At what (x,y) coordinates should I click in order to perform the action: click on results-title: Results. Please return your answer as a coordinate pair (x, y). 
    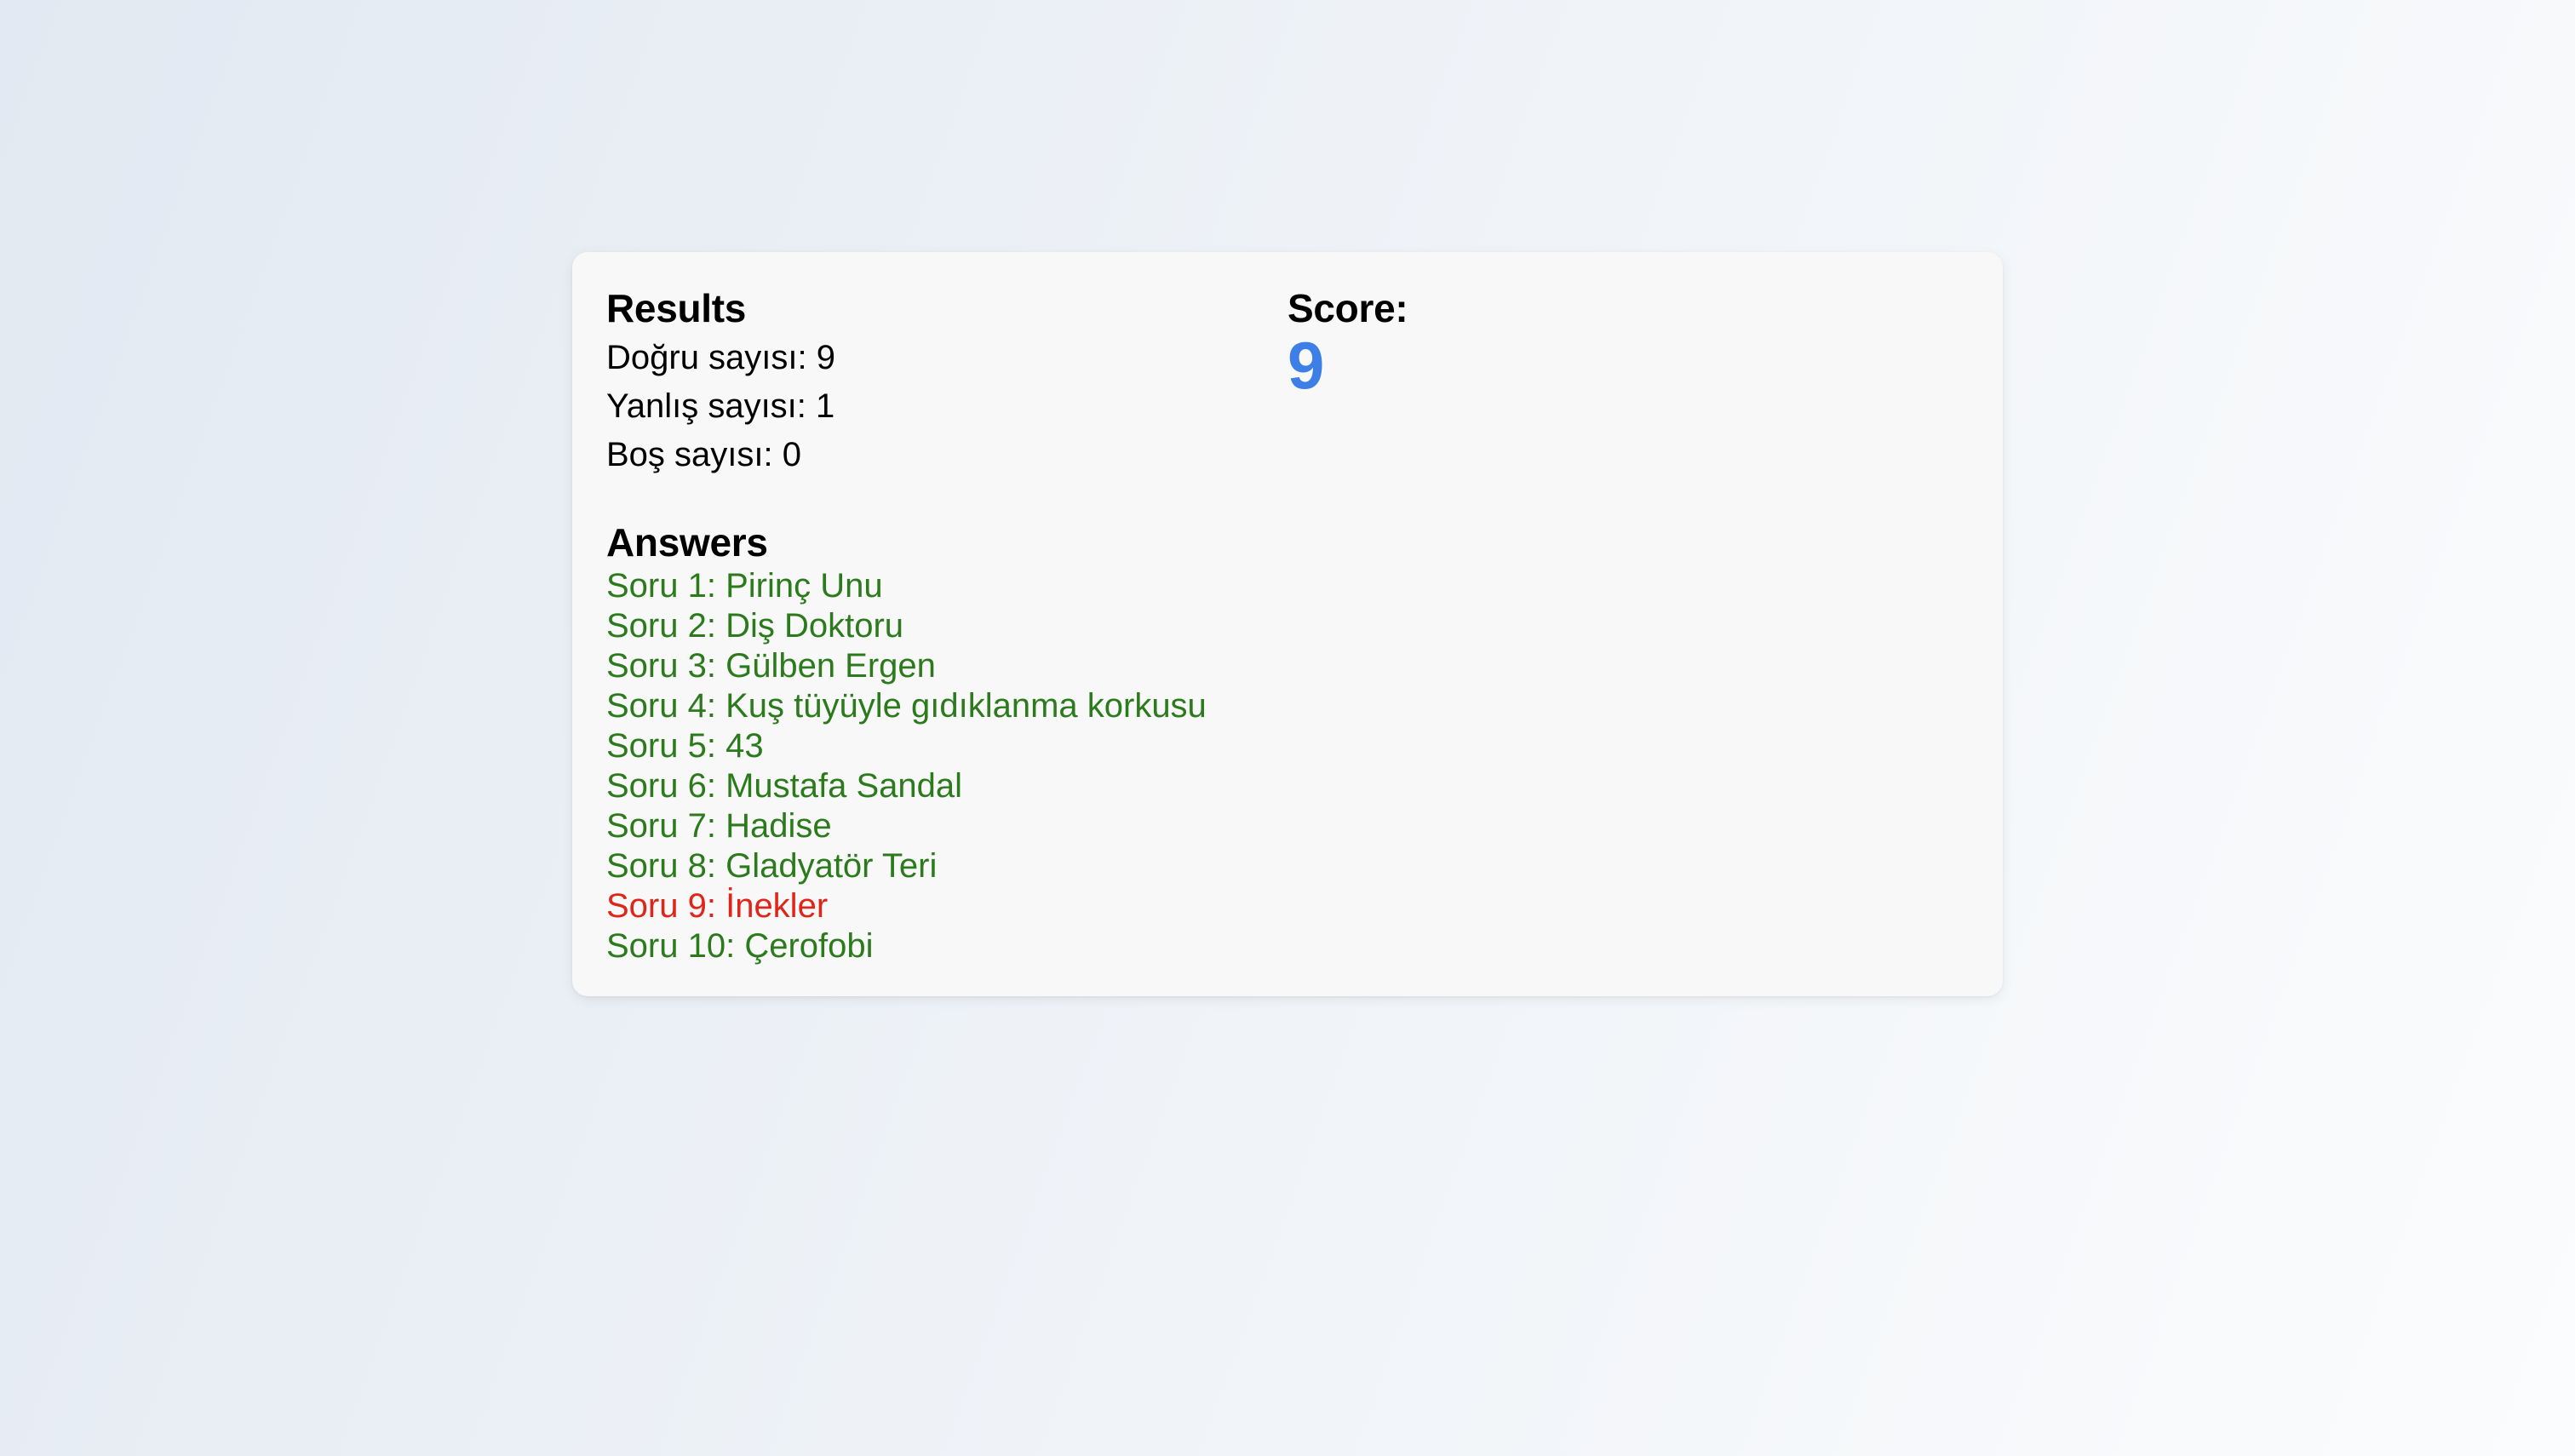
    Looking at the image, I should click on (676, 308).